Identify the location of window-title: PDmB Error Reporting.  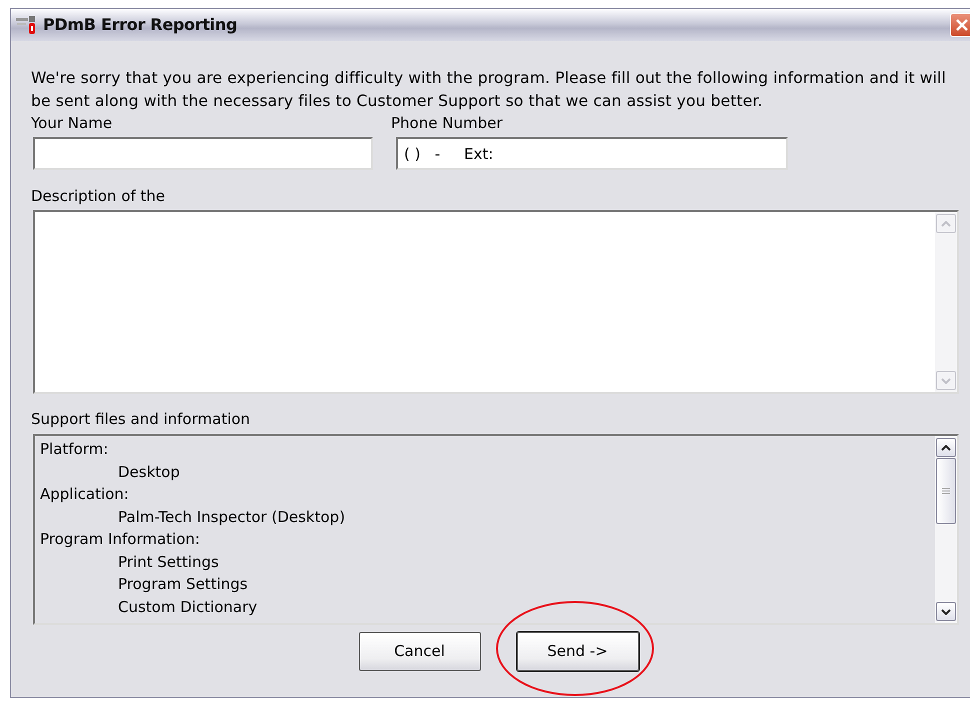
(140, 25).